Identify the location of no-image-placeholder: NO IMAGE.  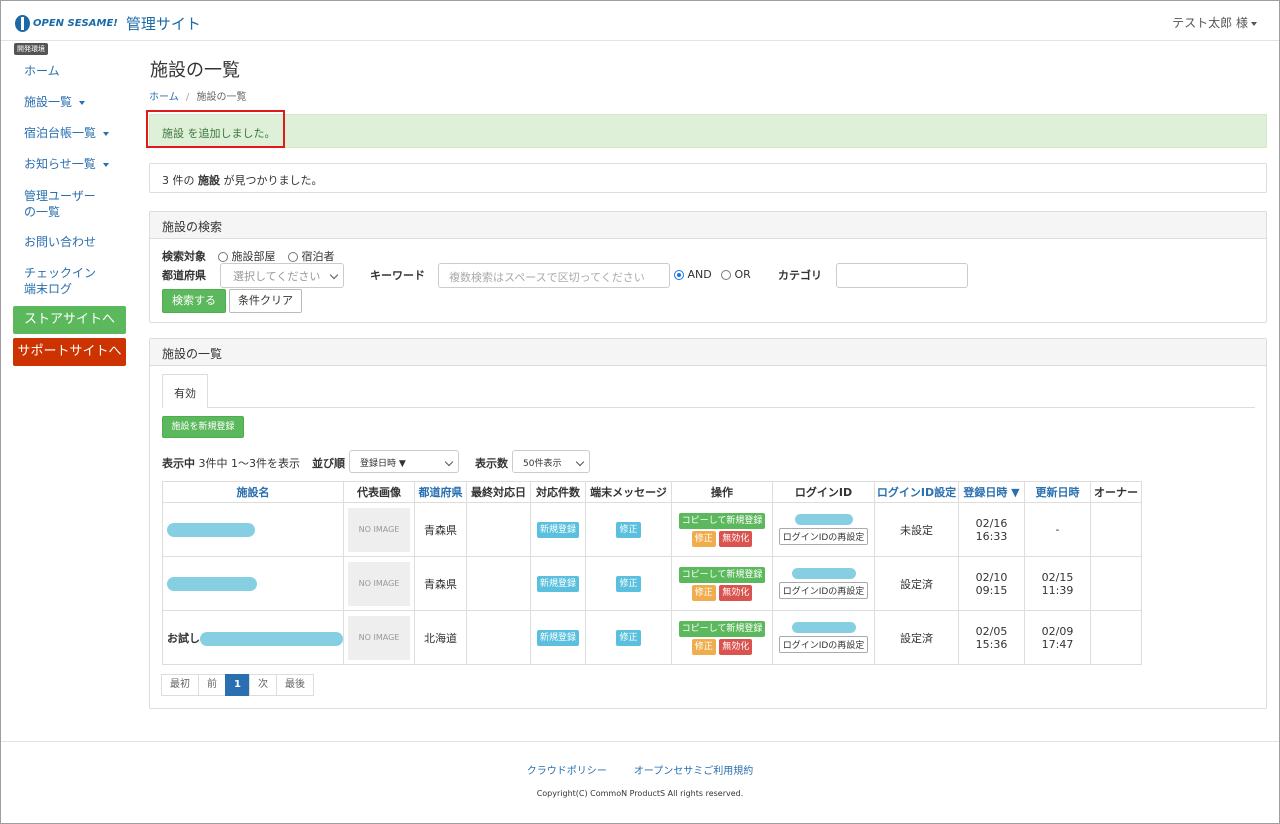
(379, 637).